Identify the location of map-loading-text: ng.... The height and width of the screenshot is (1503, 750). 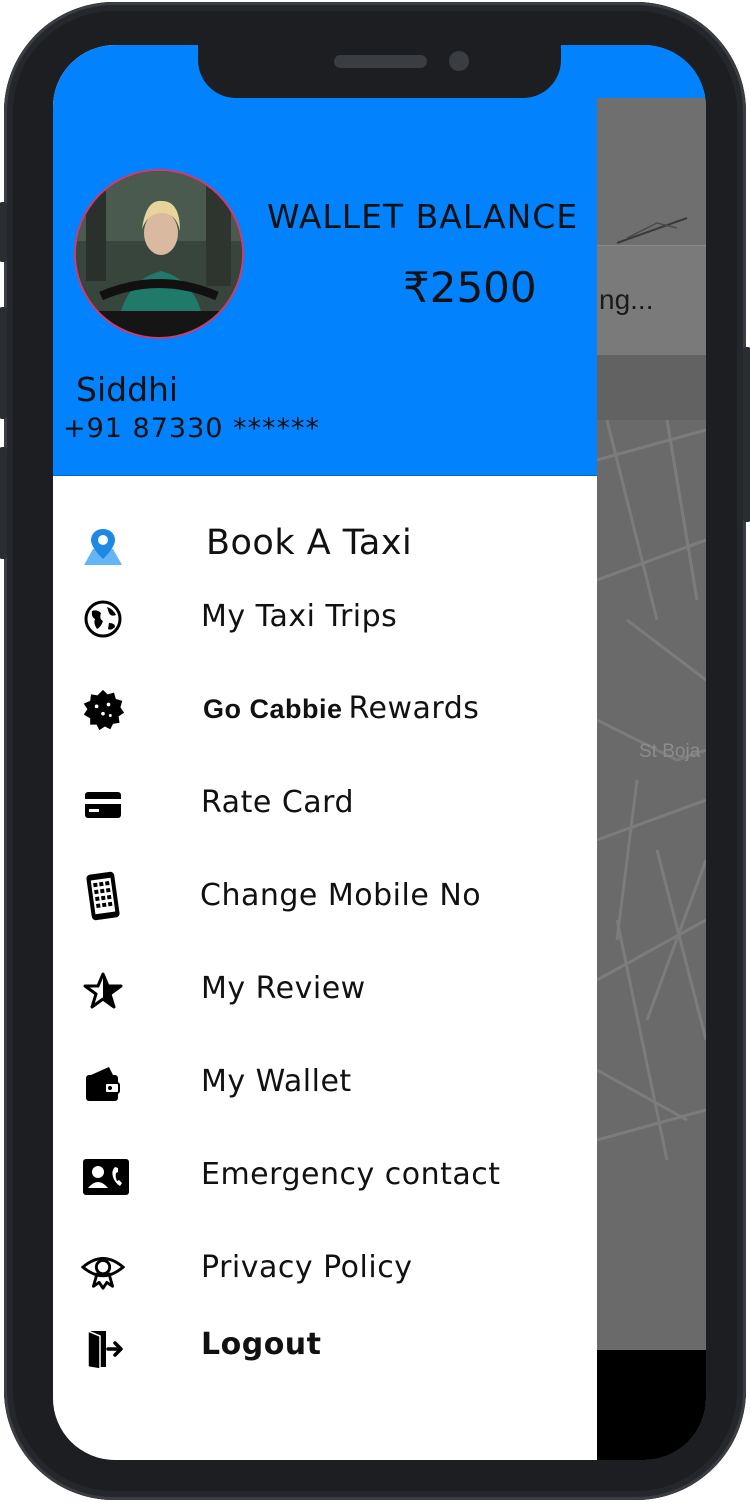
(626, 299).